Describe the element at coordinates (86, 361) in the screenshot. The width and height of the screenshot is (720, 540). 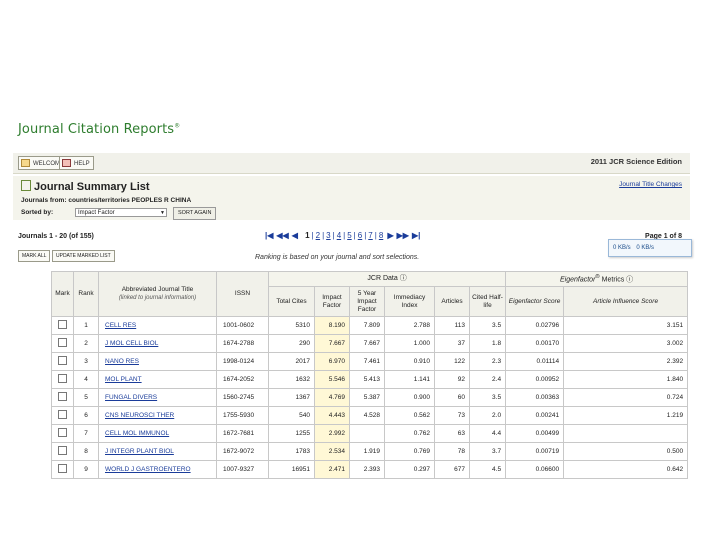
I see `rank-cell: 3` at that location.